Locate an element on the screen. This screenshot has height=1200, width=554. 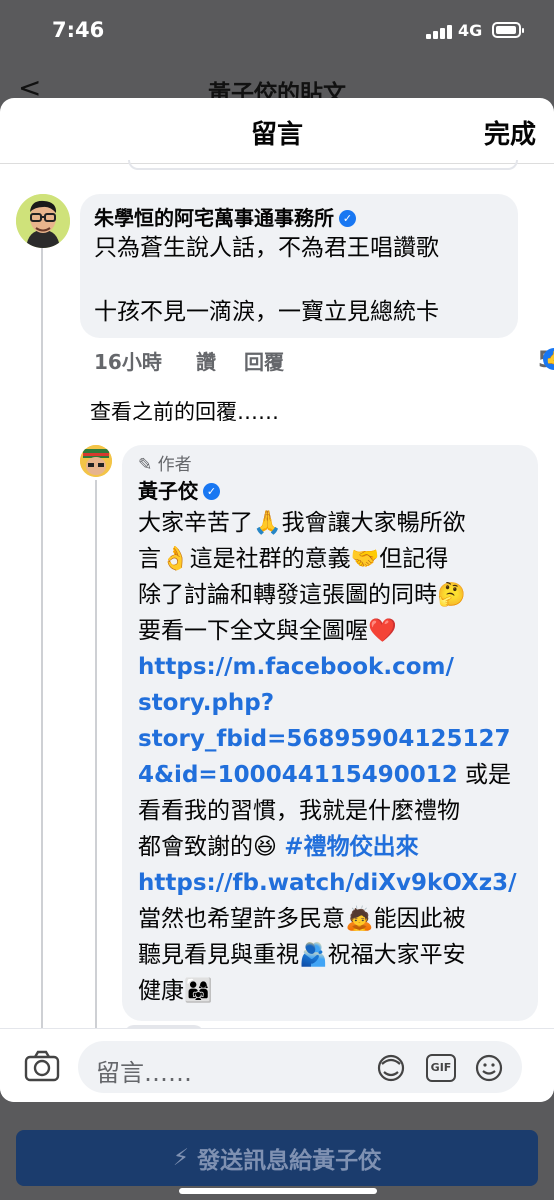
reply-avatar is located at coordinates (96, 461).